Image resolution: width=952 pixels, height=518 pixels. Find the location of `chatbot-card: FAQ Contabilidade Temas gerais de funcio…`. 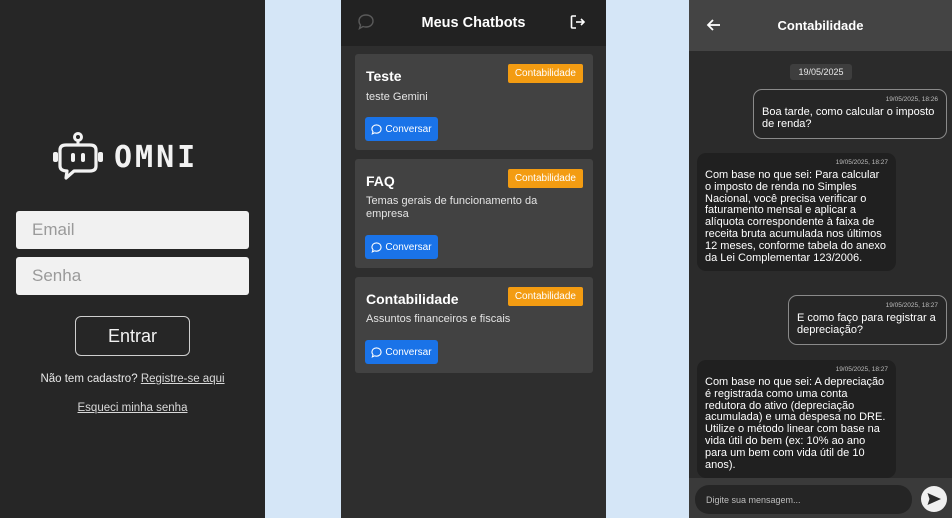

chatbot-card: FAQ Contabilidade Temas gerais de funcio… is located at coordinates (474, 213).